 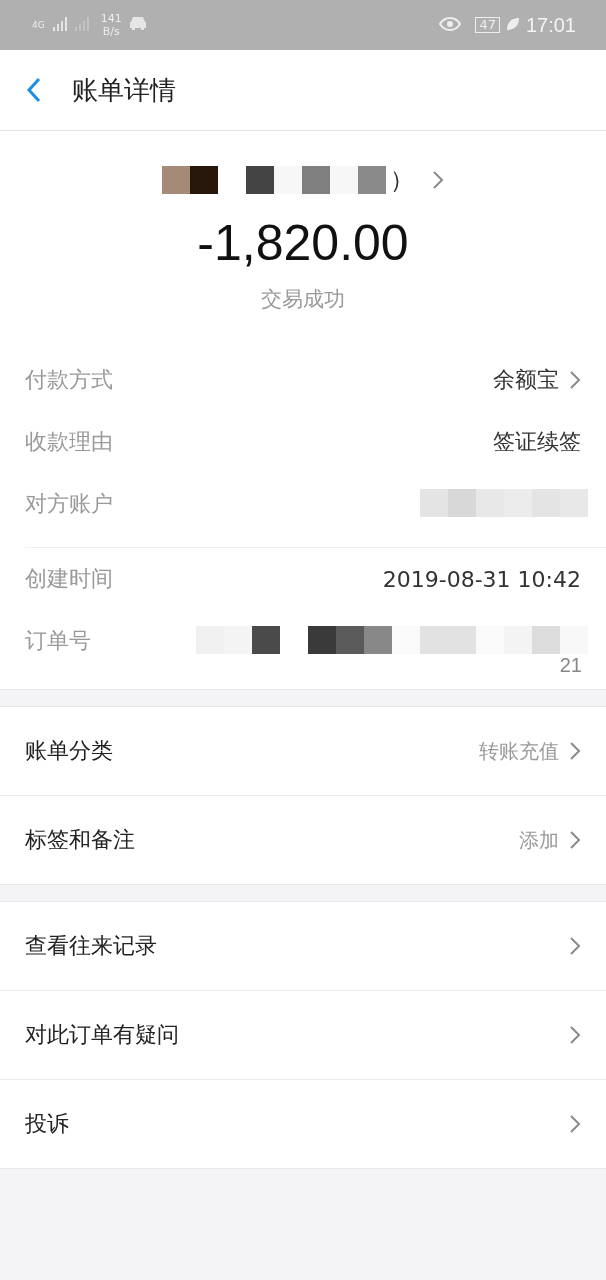 I want to click on transaction-status: 交易成功, so click(x=303, y=299).